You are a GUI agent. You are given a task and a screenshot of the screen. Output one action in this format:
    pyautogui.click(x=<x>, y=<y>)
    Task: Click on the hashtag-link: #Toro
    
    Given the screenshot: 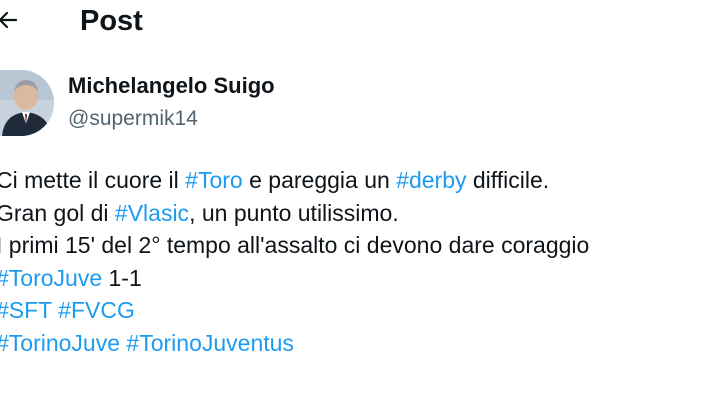 What is the action you would take?
    pyautogui.click(x=214, y=180)
    